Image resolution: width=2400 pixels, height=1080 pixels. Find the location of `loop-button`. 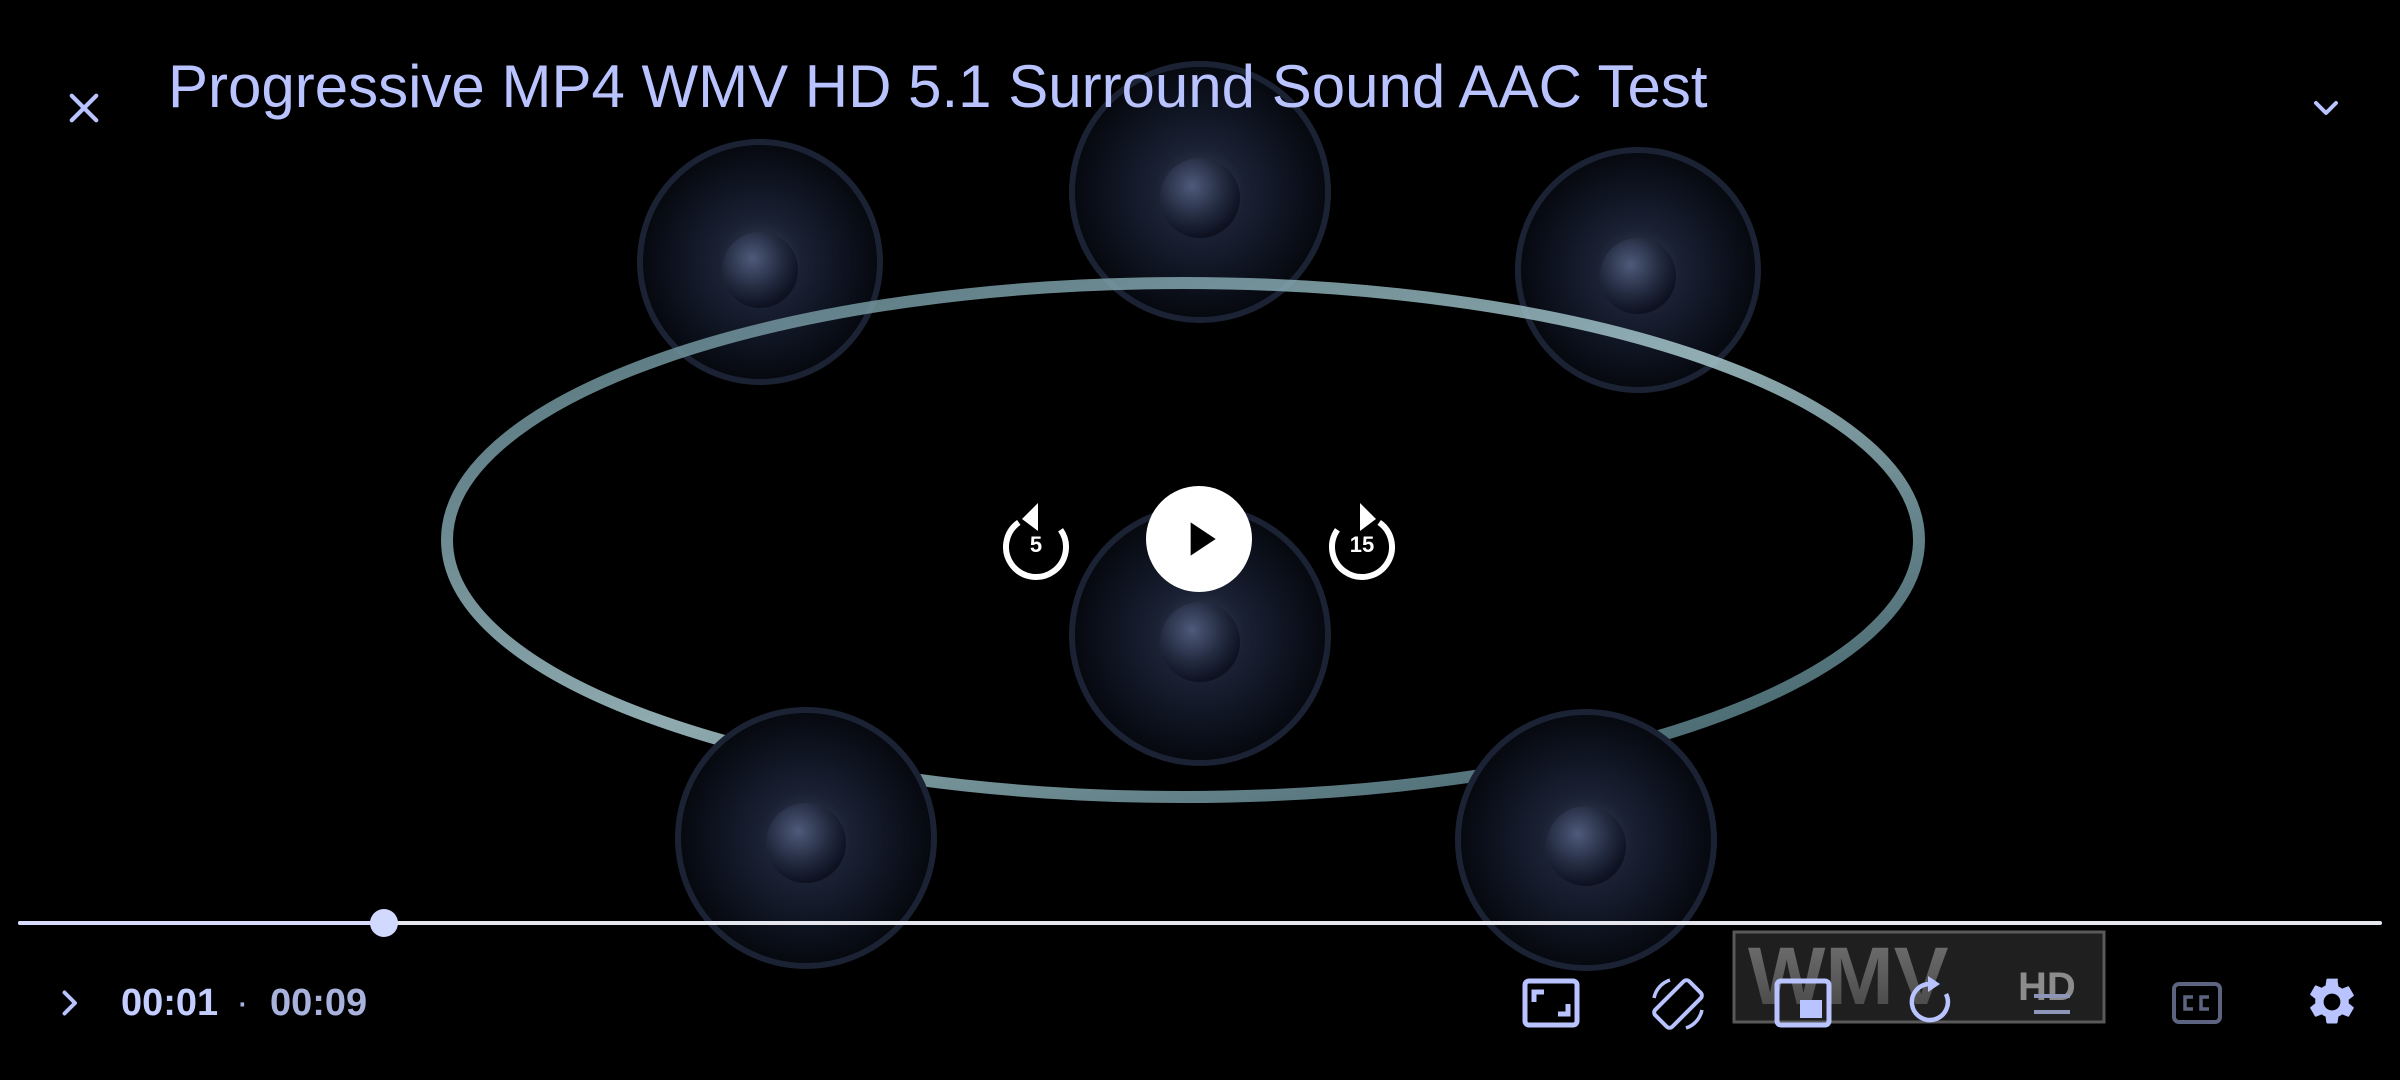

loop-button is located at coordinates (2052, 1003).